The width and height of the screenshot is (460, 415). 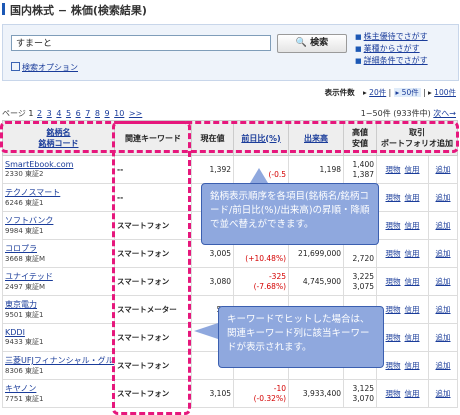 I want to click on stock-code: 8306 東証1, so click(x=24, y=371).